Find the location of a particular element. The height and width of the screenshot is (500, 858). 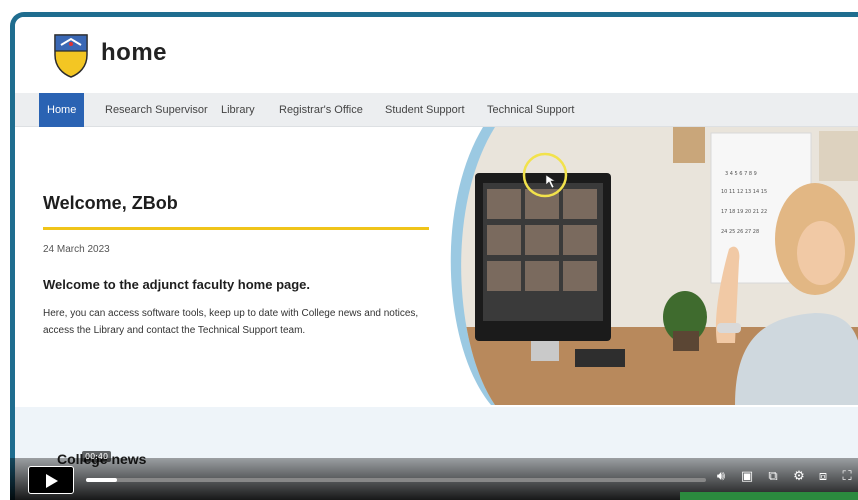

volume-icon: 🔊︎ is located at coordinates (721, 477).